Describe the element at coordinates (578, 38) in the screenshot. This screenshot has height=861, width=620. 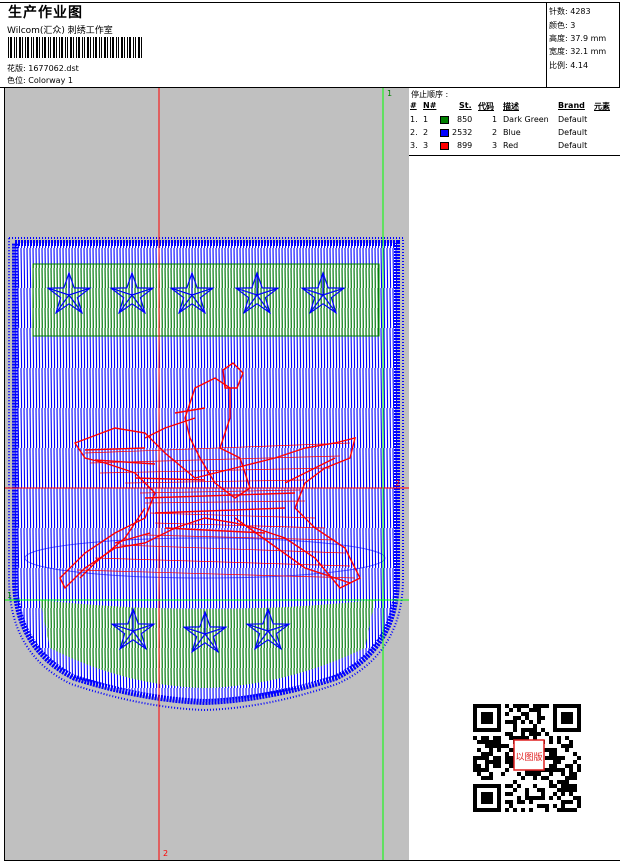
I see `stat-height: 高度: 37.9 mm` at that location.